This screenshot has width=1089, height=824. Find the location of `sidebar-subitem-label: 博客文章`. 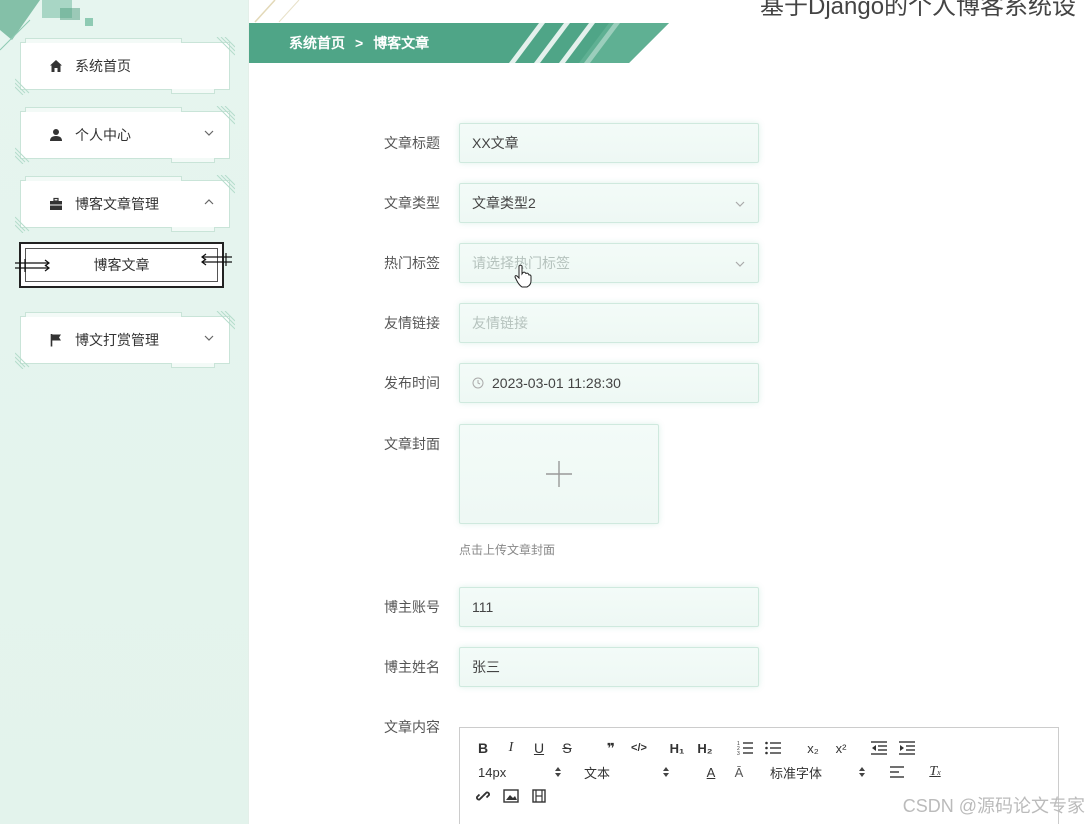

sidebar-subitem-label: 博客文章 is located at coordinates (121, 265).